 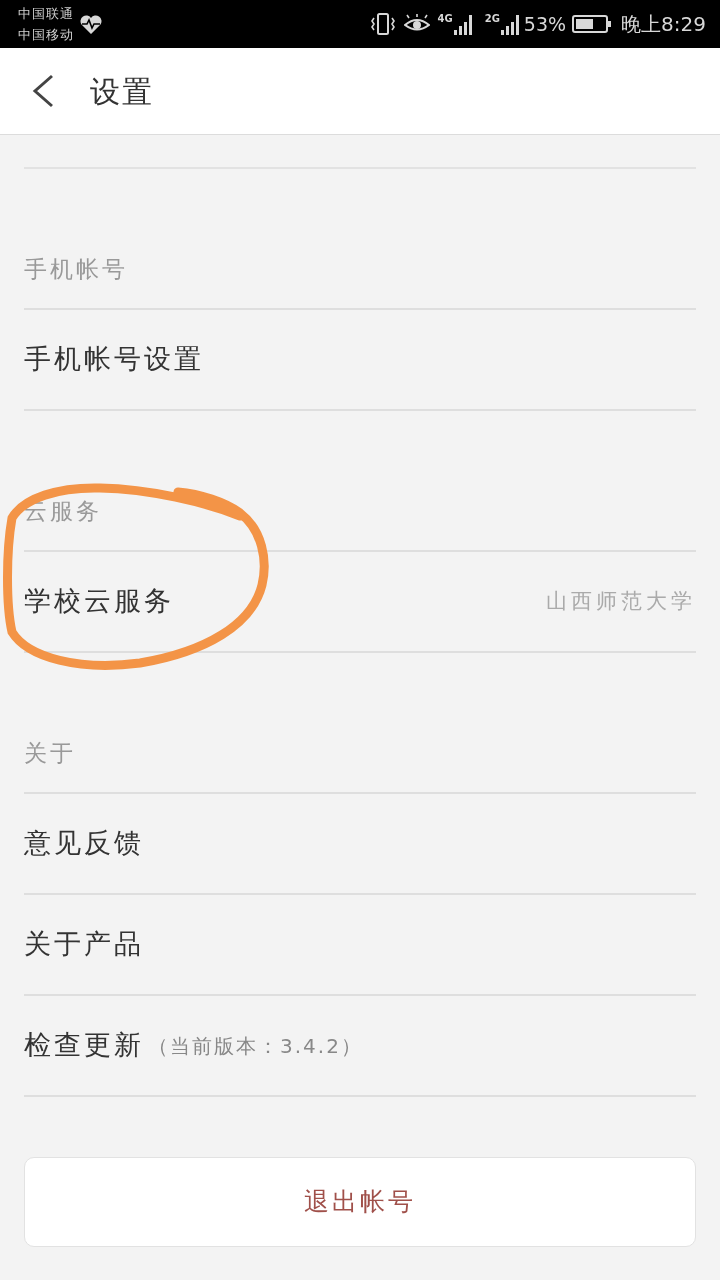 I want to click on settings-item: 关于产品, so click(x=84, y=944).